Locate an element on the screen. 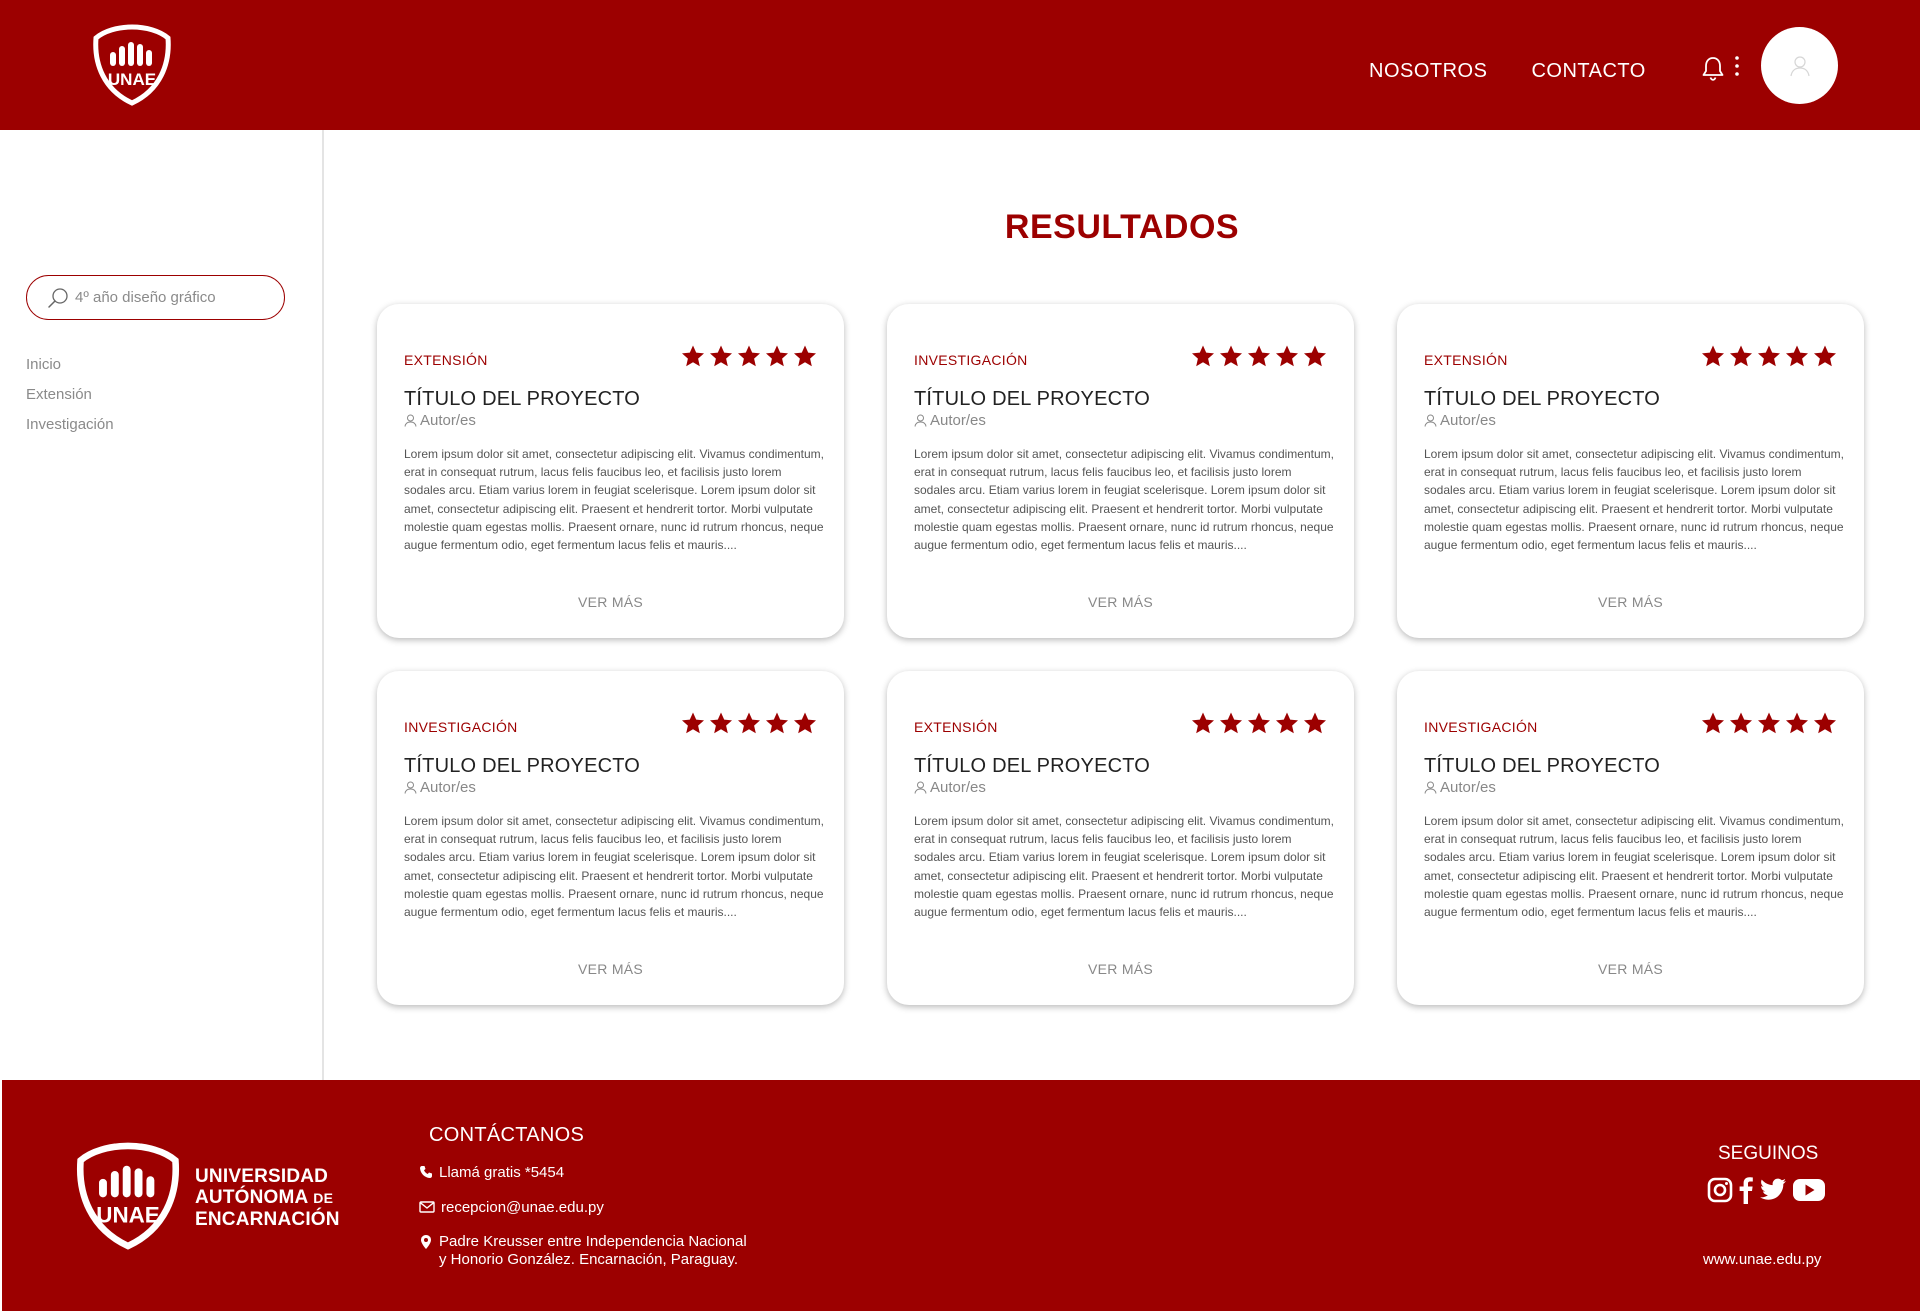 The width and height of the screenshot is (1920, 1311). university-line-3: ENCARNACIÓN is located at coordinates (267, 1219).